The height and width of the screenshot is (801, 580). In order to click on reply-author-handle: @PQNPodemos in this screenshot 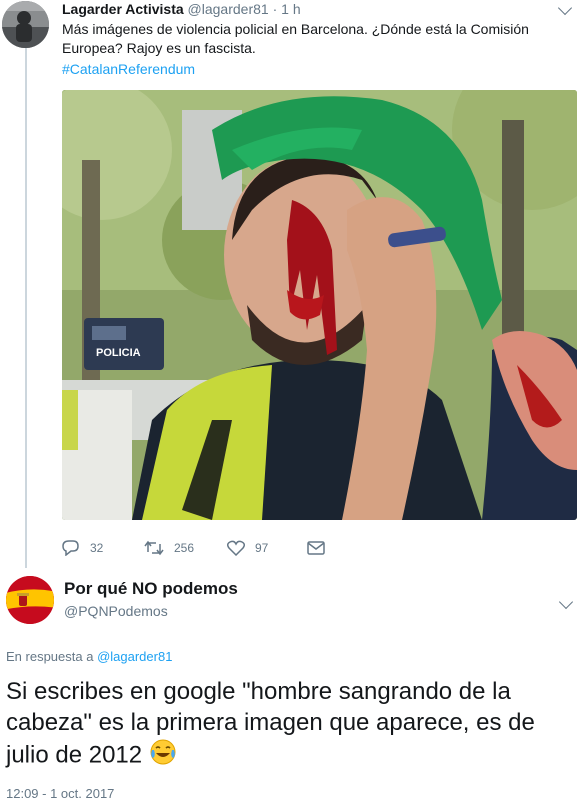, I will do `click(116, 611)`.